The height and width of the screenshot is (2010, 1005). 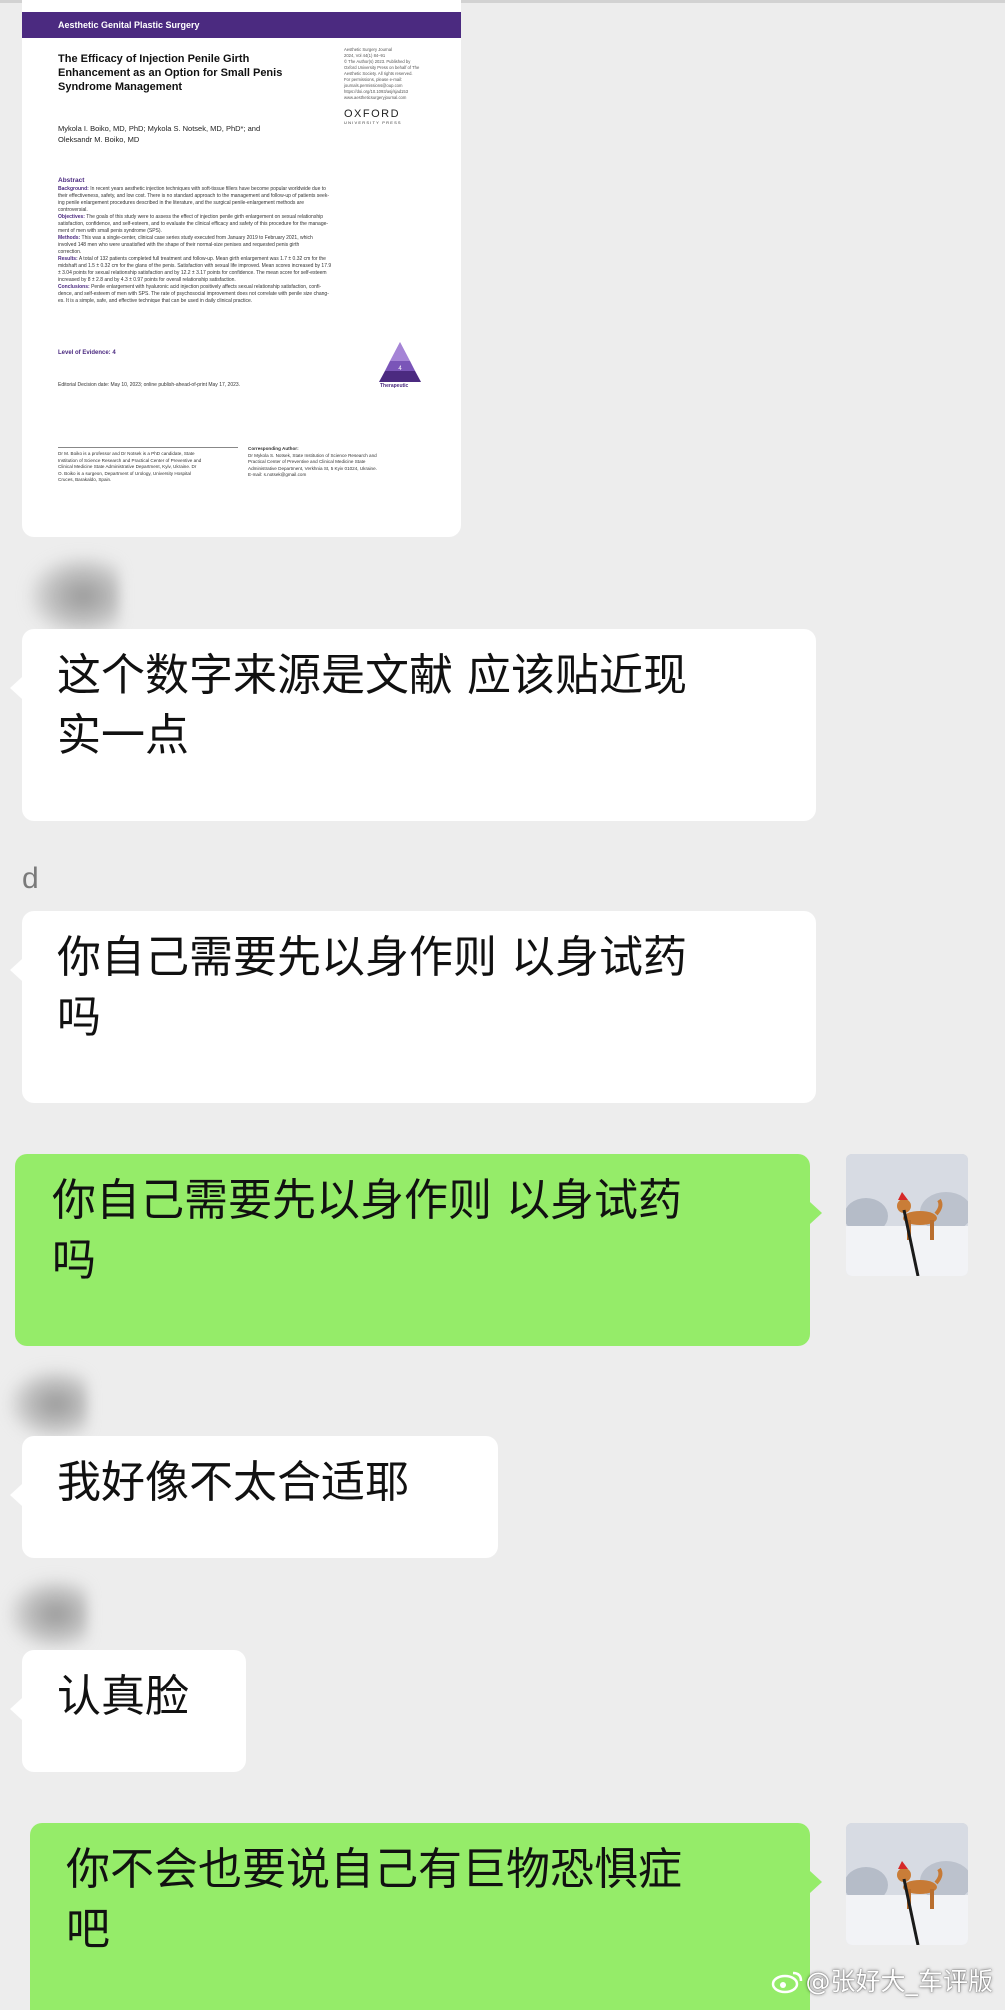 What do you see at coordinates (375, 97) in the screenshot?
I see `journal-info-line: www.aestheticsurgeryjournal.com` at bounding box center [375, 97].